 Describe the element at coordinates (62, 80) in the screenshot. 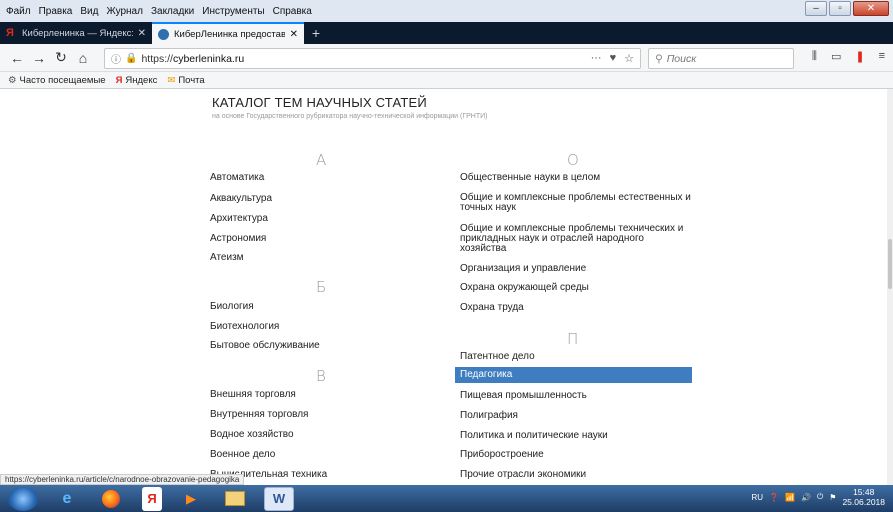

I see `bookmark-label: Часто посещаемые` at that location.